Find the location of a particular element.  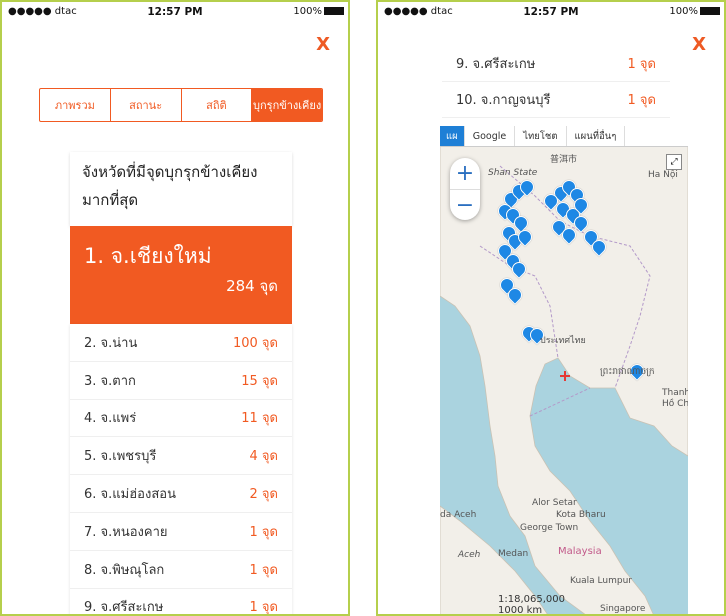

province-count: 2 จุด is located at coordinates (263, 495).